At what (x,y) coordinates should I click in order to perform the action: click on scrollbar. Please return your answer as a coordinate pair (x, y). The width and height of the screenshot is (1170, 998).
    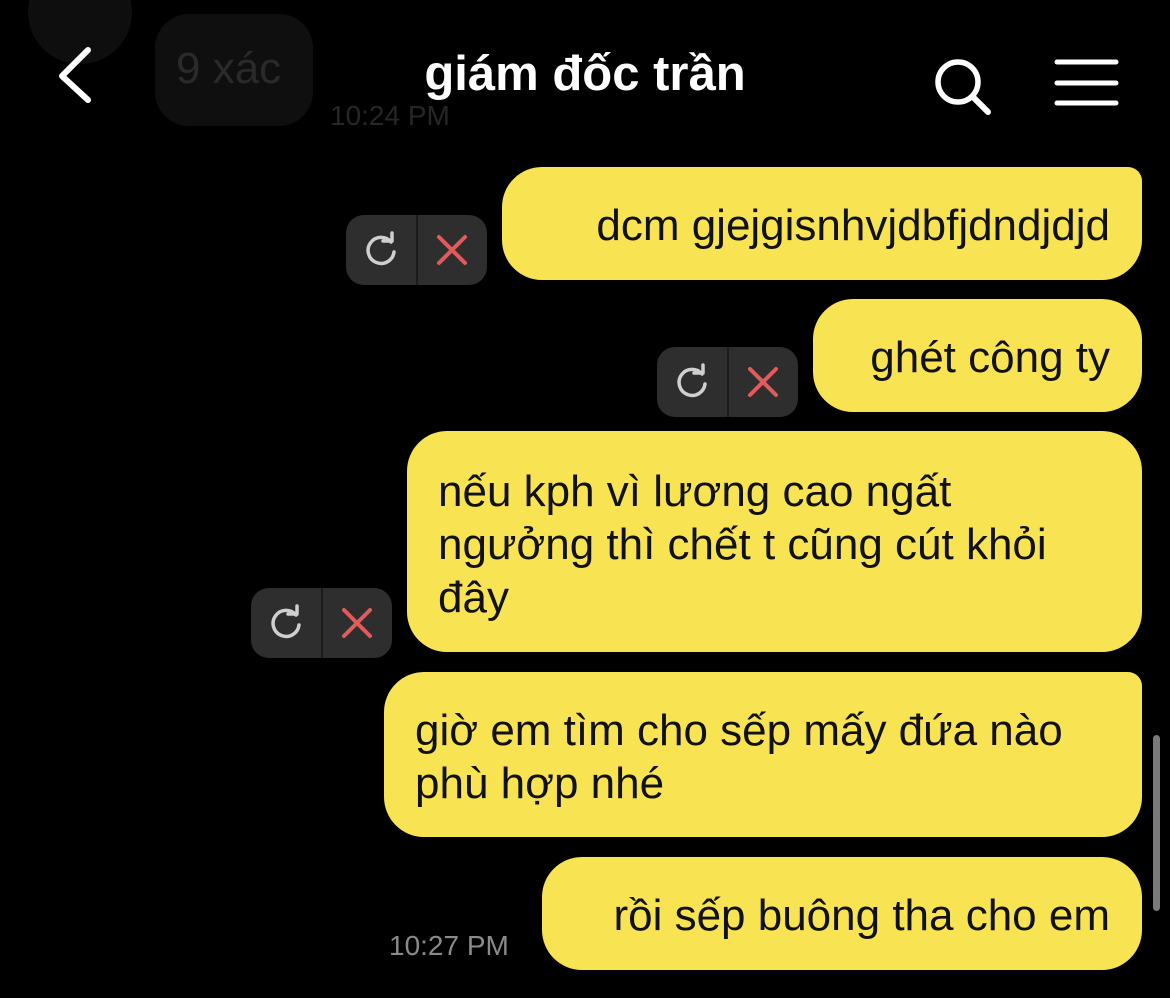
    Looking at the image, I should click on (1156, 823).